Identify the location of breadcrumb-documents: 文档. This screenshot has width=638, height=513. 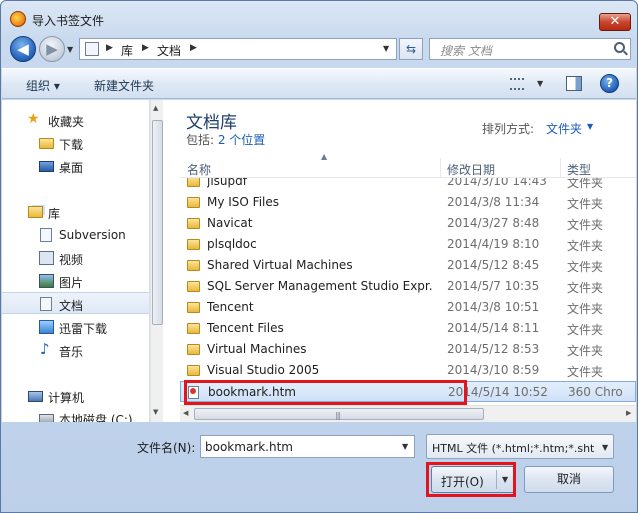
(169, 50).